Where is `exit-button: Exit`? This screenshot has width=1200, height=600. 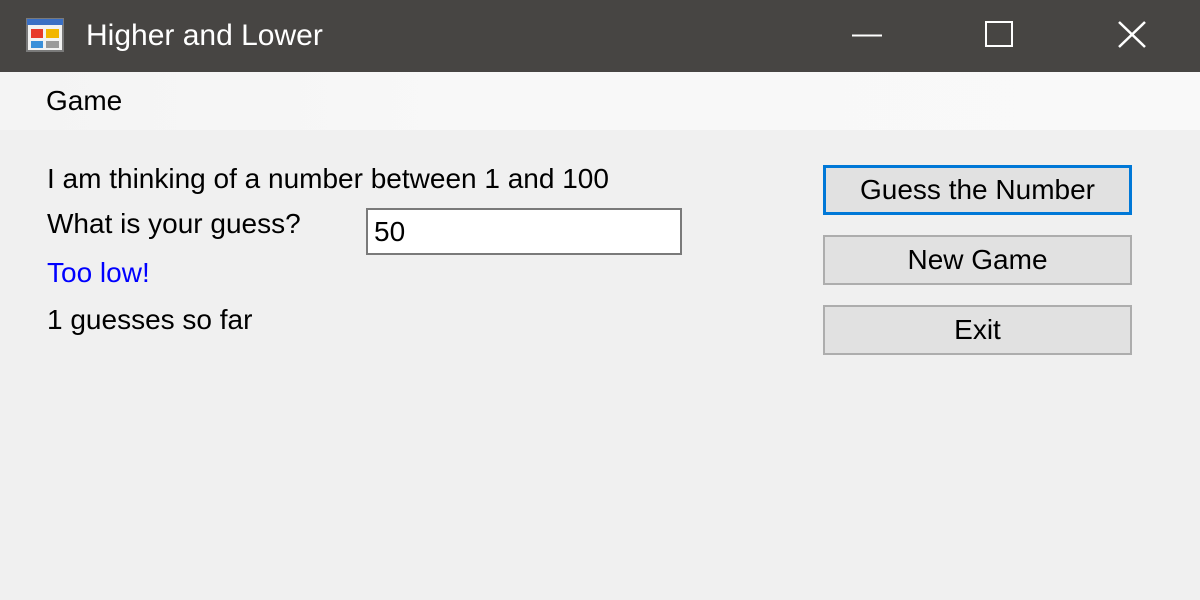 exit-button: Exit is located at coordinates (977, 330).